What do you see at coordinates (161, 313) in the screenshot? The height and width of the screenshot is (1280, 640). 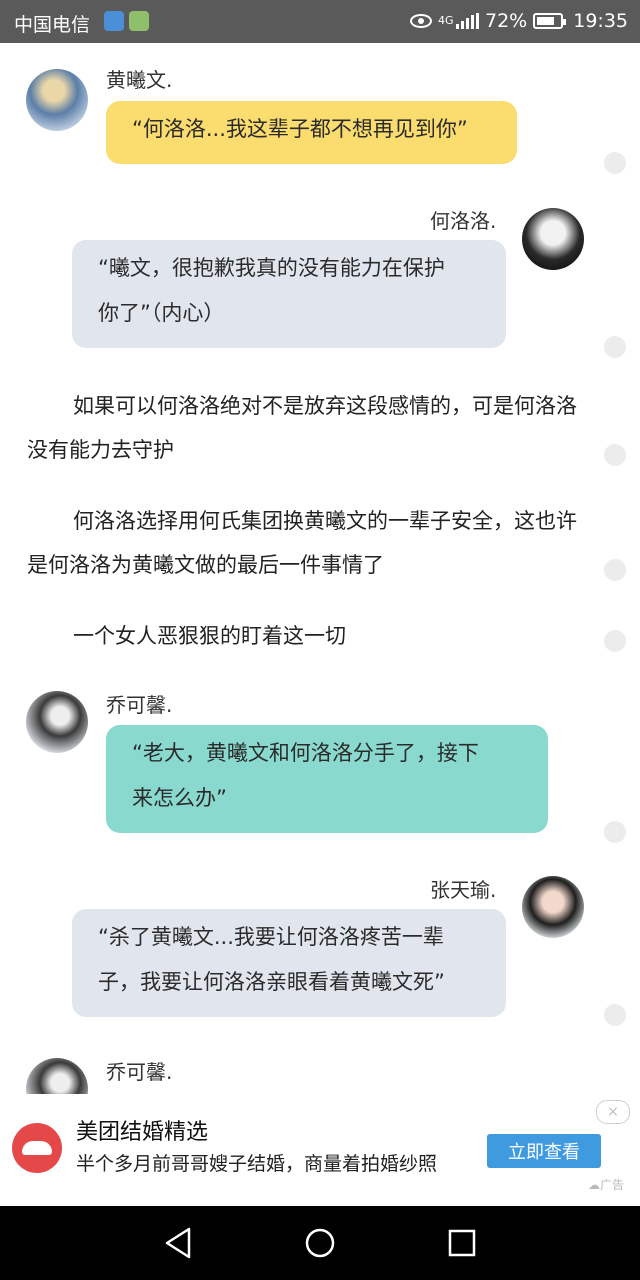 I see `message-text: 你了”（内心）` at bounding box center [161, 313].